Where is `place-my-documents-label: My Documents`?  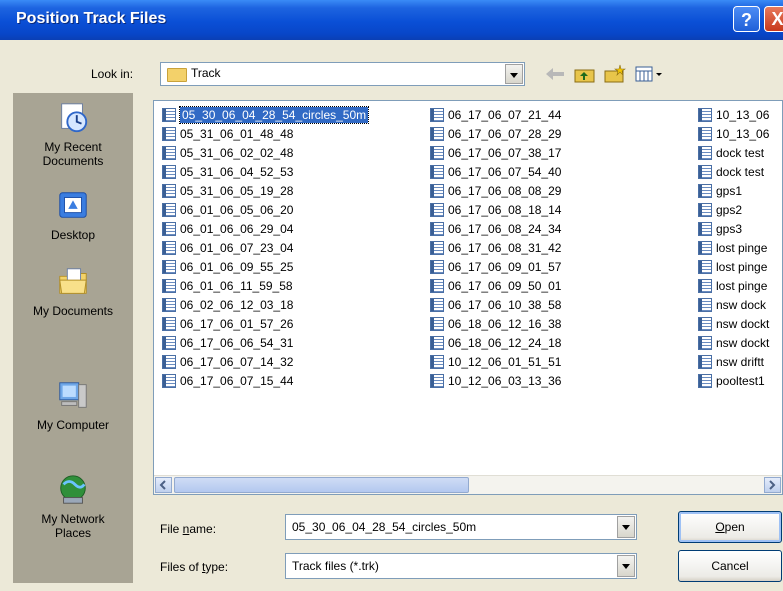 place-my-documents-label: My Documents is located at coordinates (73, 311).